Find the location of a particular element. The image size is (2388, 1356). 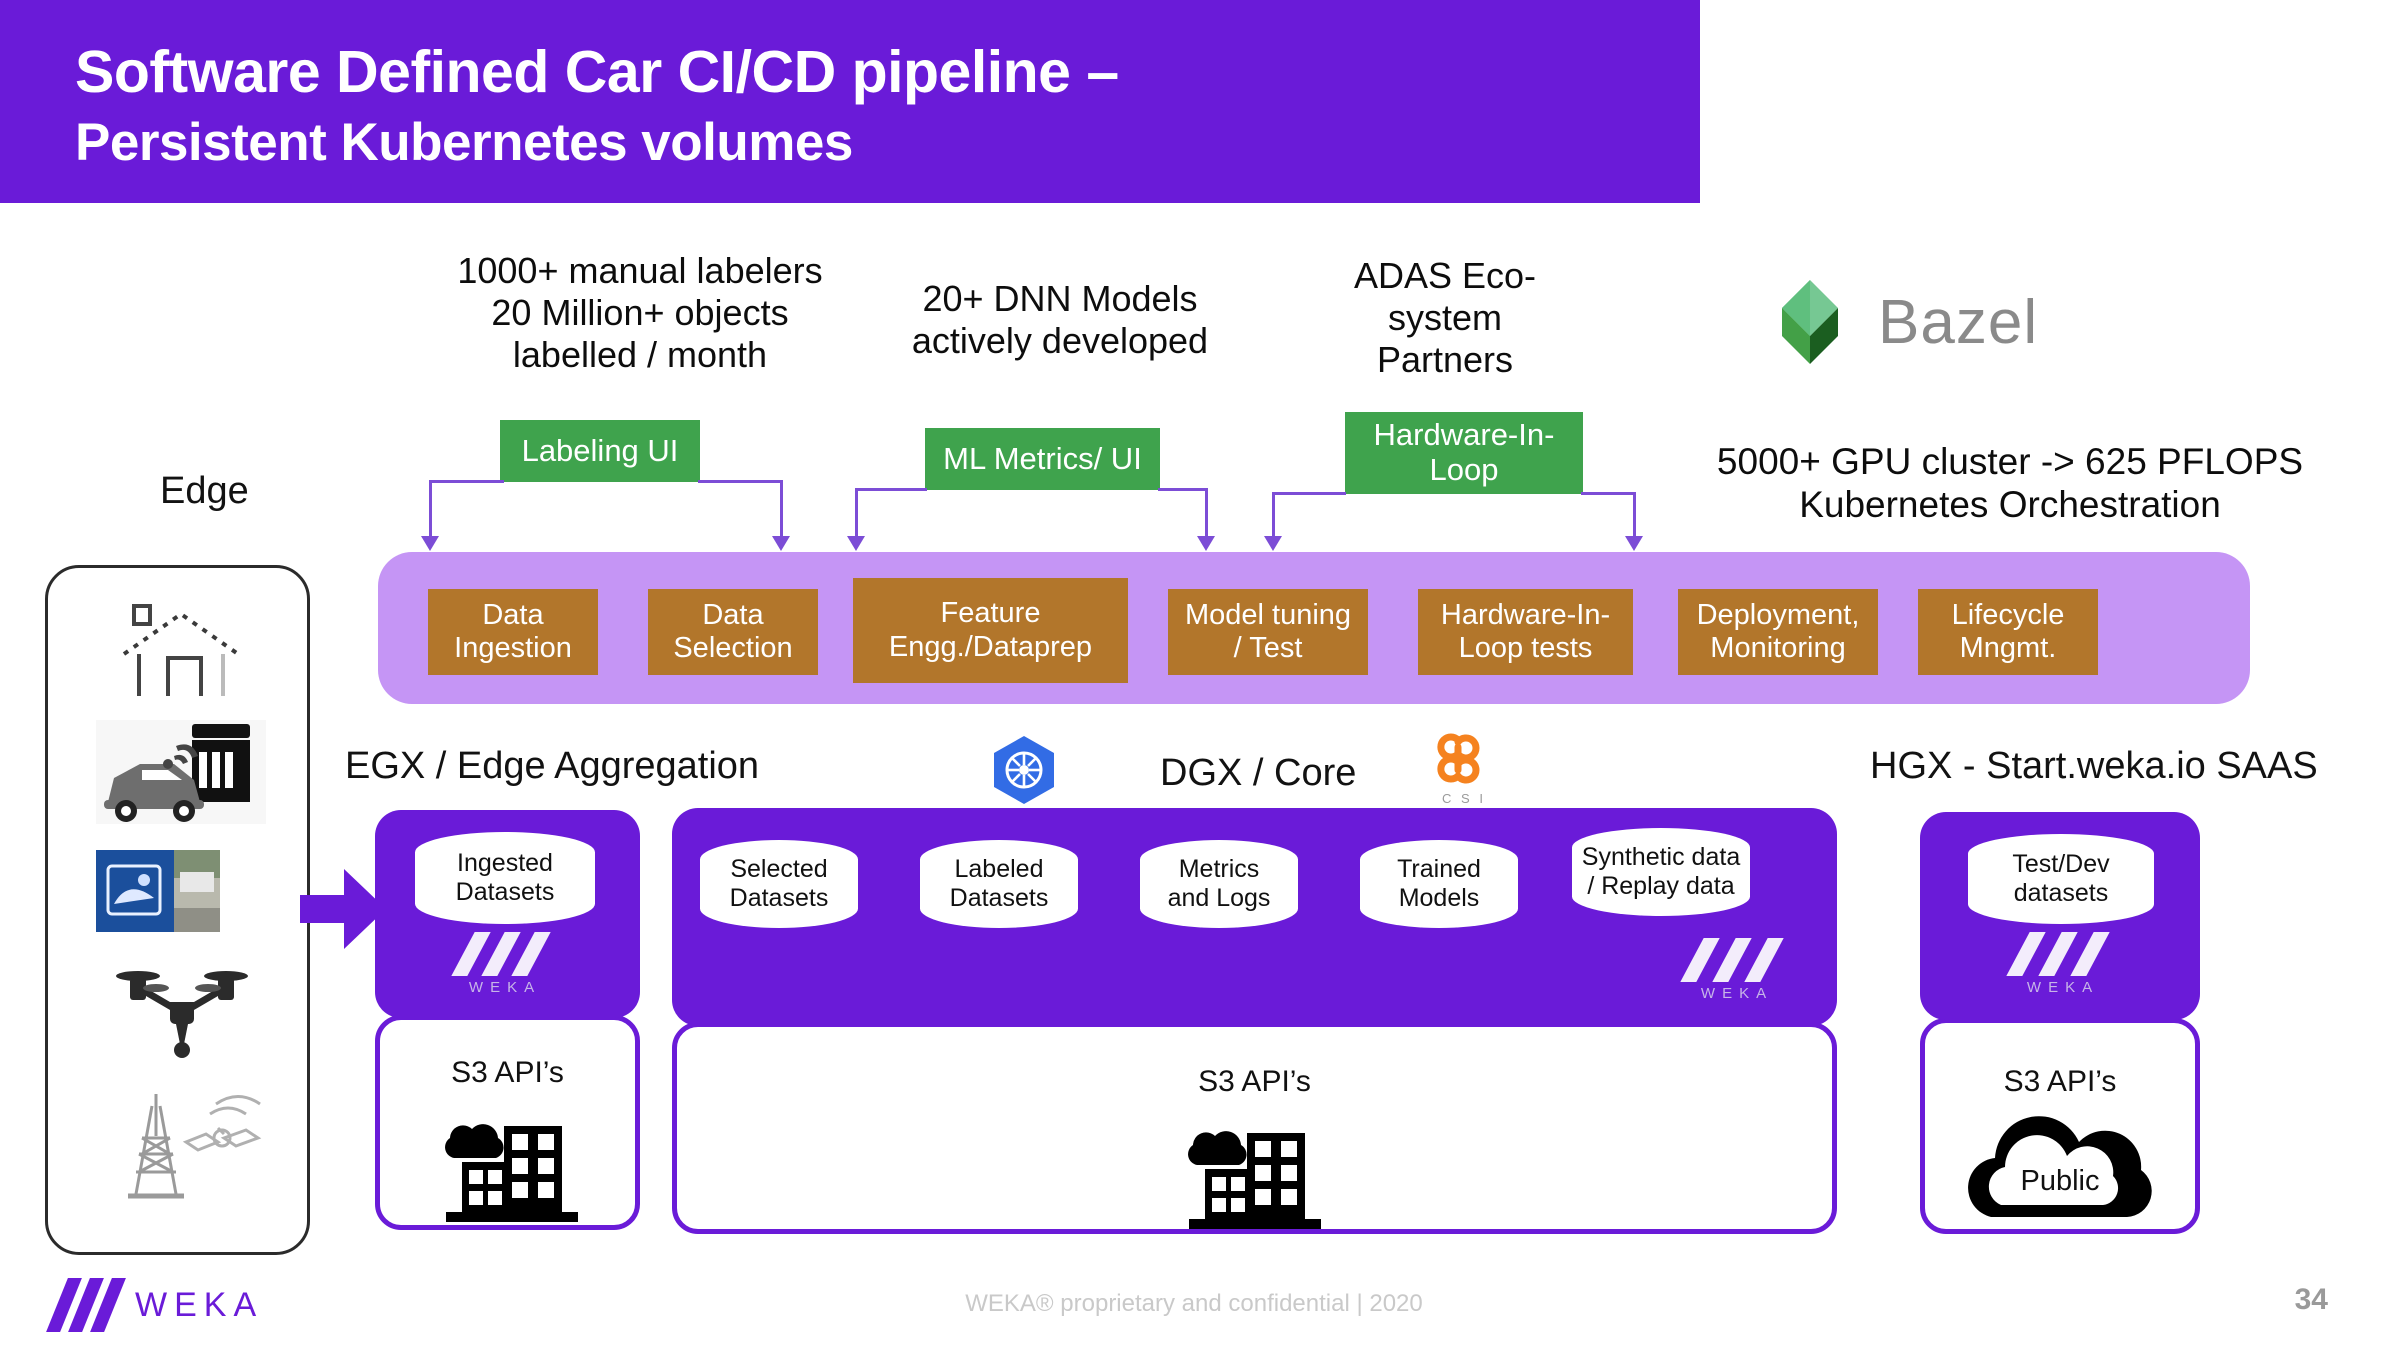

dataset-label: Synthetic data / Replay data is located at coordinates (1661, 871).